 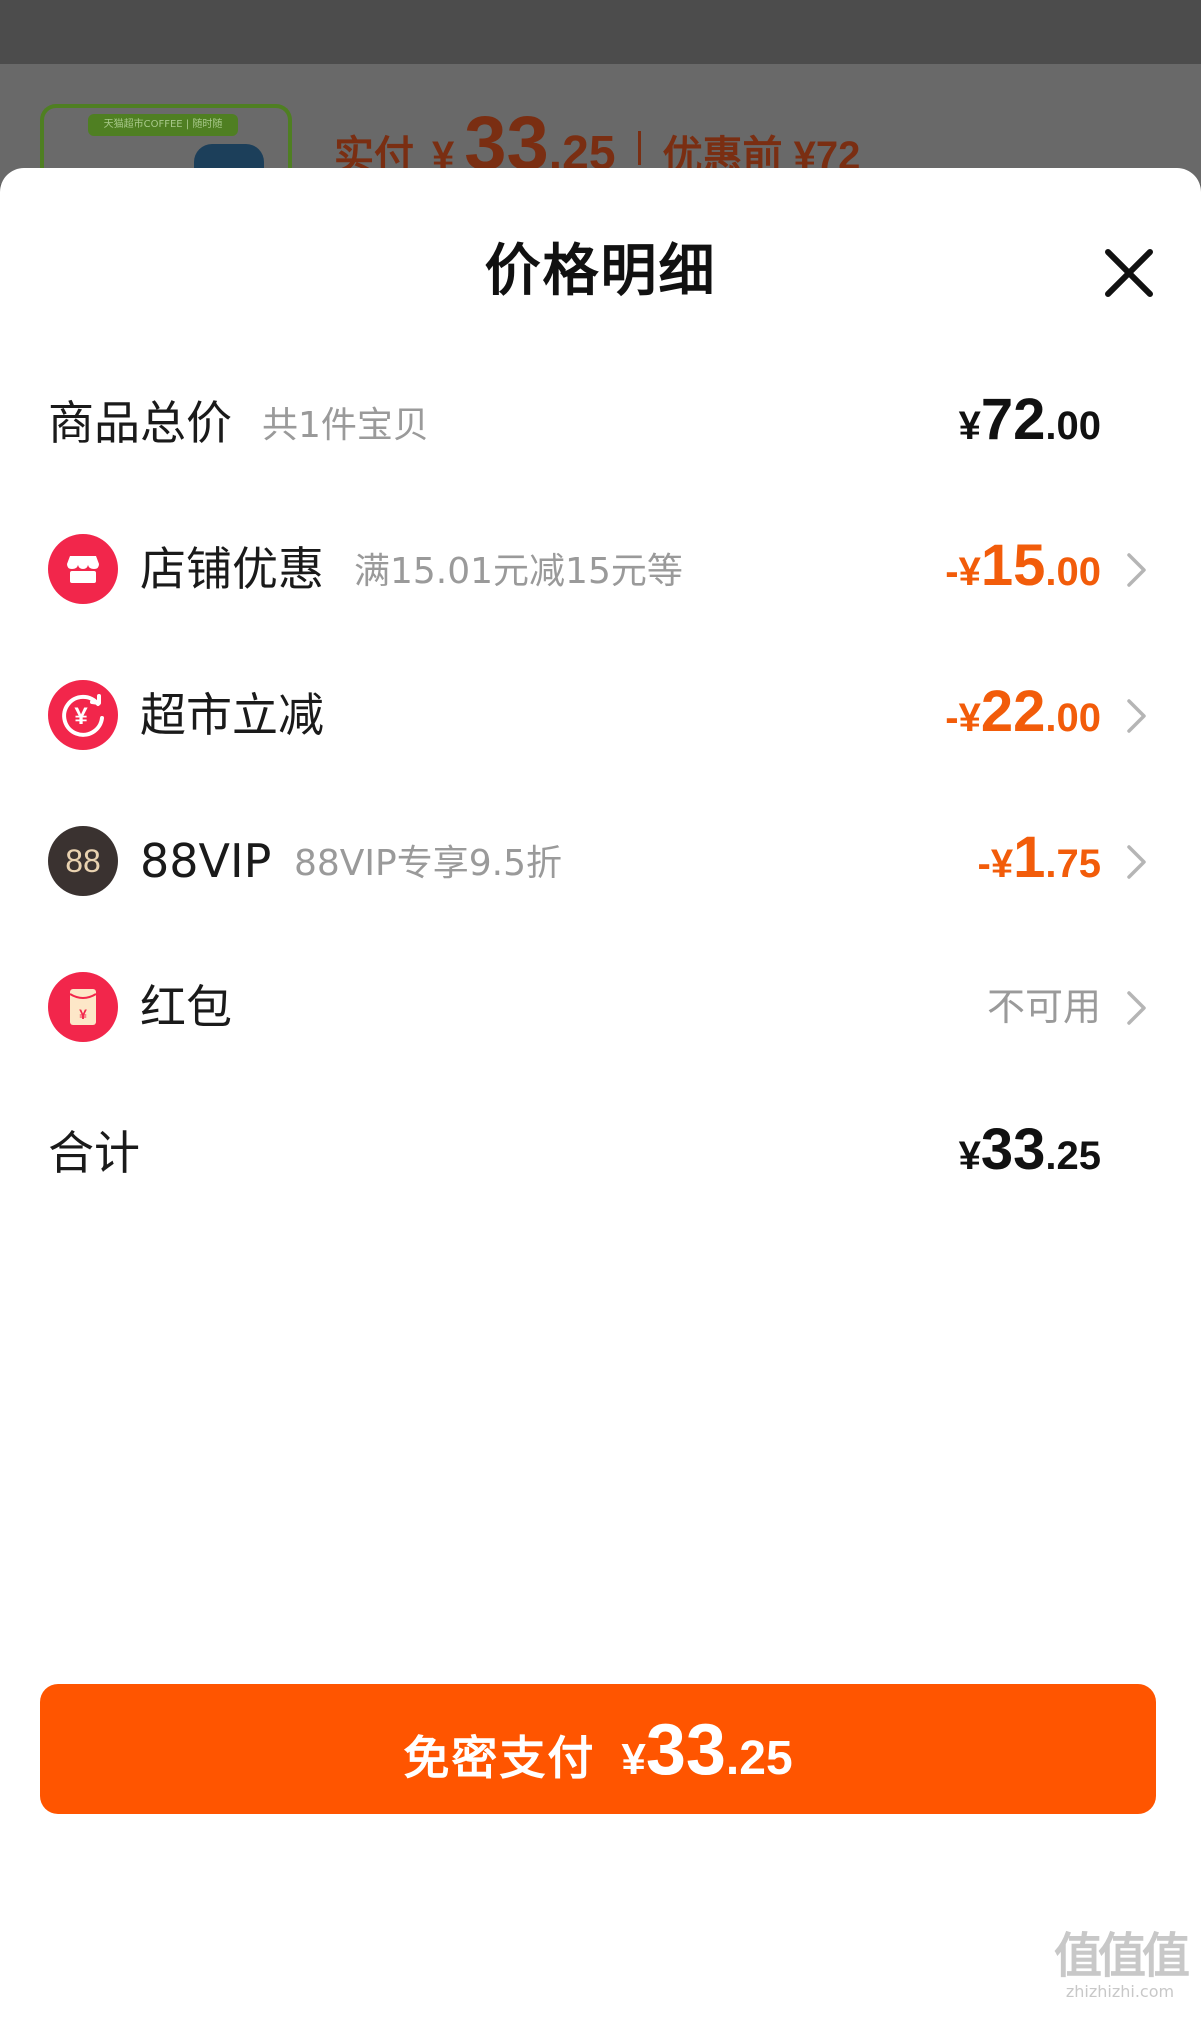 What do you see at coordinates (94, 1153) in the screenshot?
I see `sum-label: 合计` at bounding box center [94, 1153].